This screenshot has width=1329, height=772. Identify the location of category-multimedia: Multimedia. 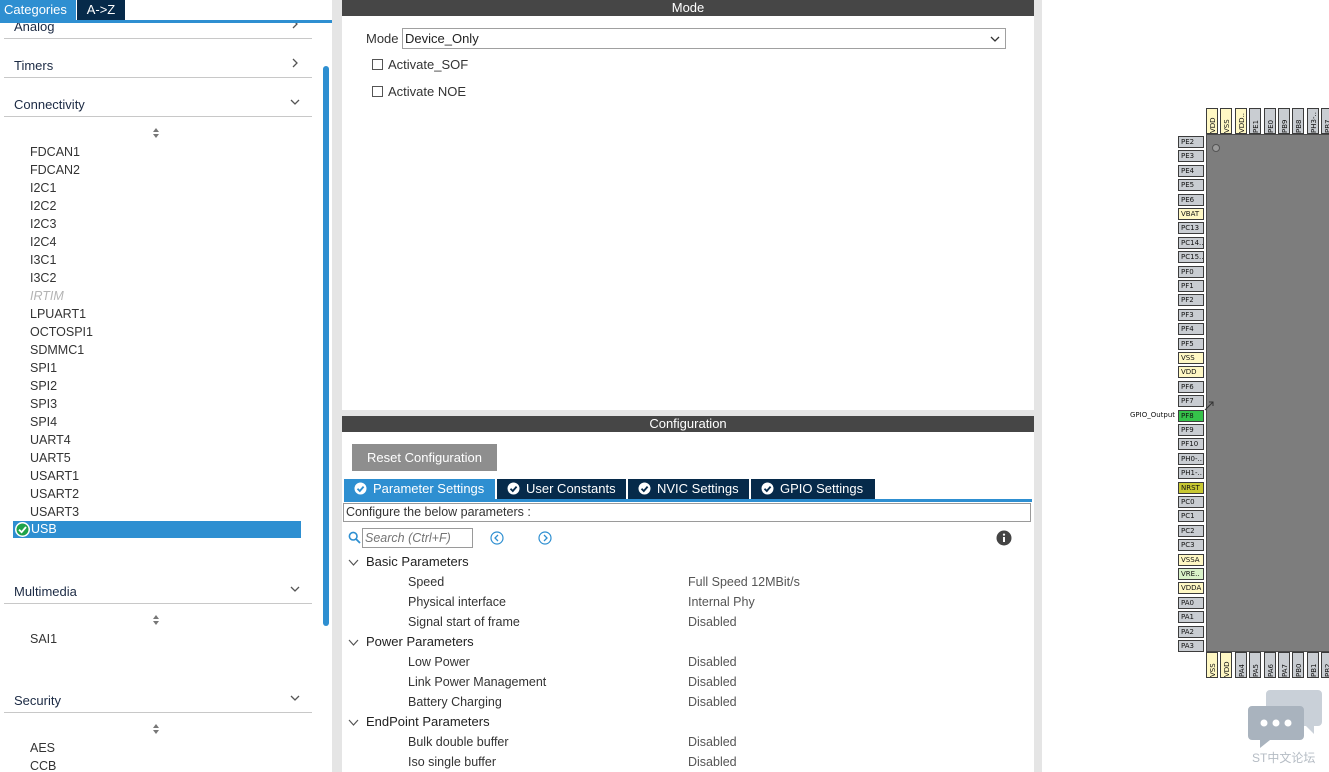
(158, 592).